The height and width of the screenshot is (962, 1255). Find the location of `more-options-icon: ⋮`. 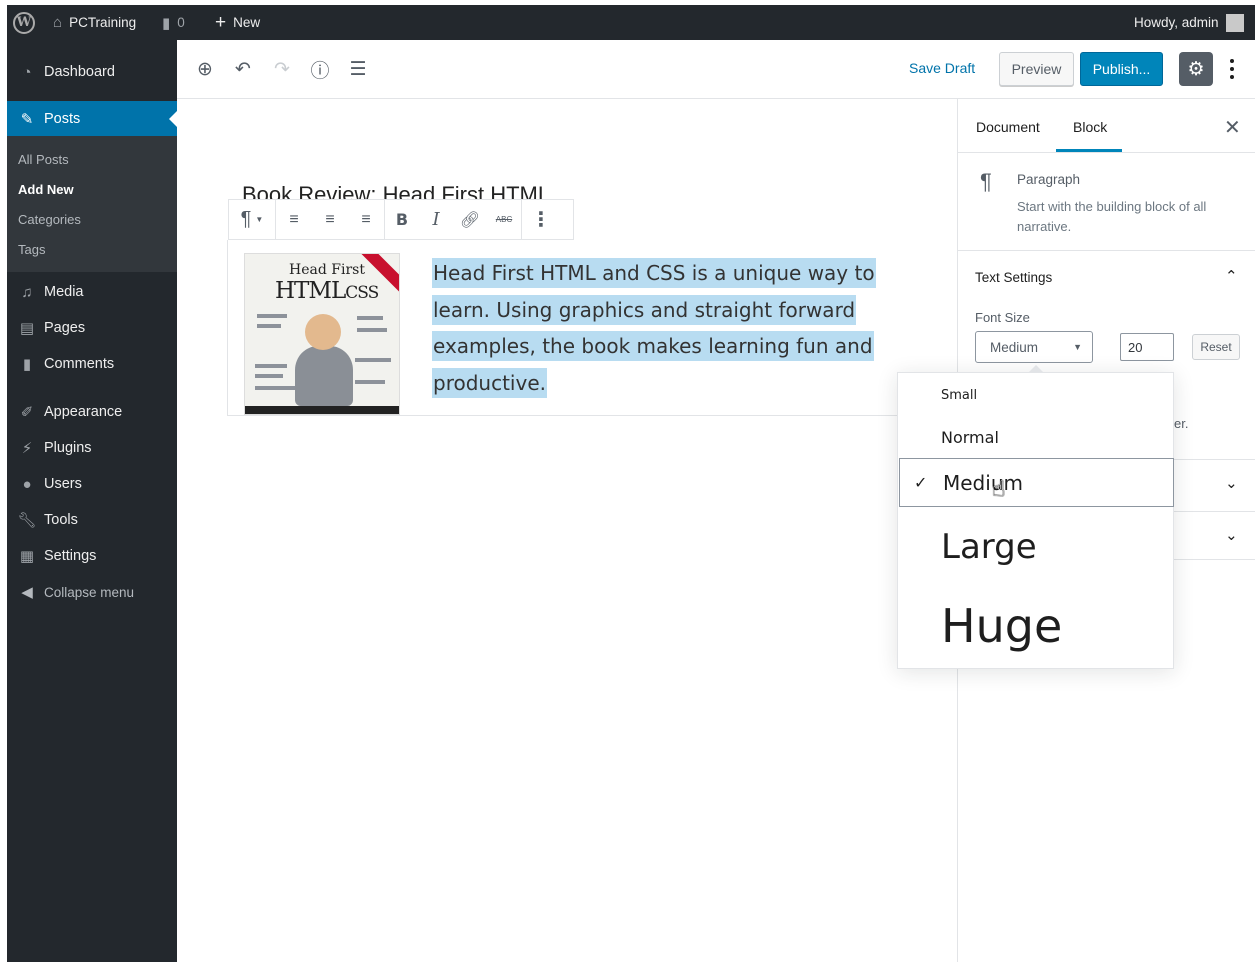

more-options-icon: ⋮ is located at coordinates (541, 219).